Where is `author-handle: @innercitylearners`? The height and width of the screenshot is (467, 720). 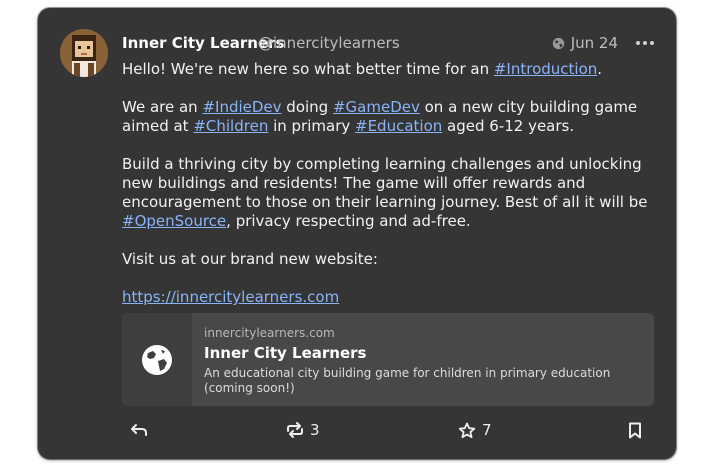 author-handle: @innercitylearners is located at coordinates (329, 43).